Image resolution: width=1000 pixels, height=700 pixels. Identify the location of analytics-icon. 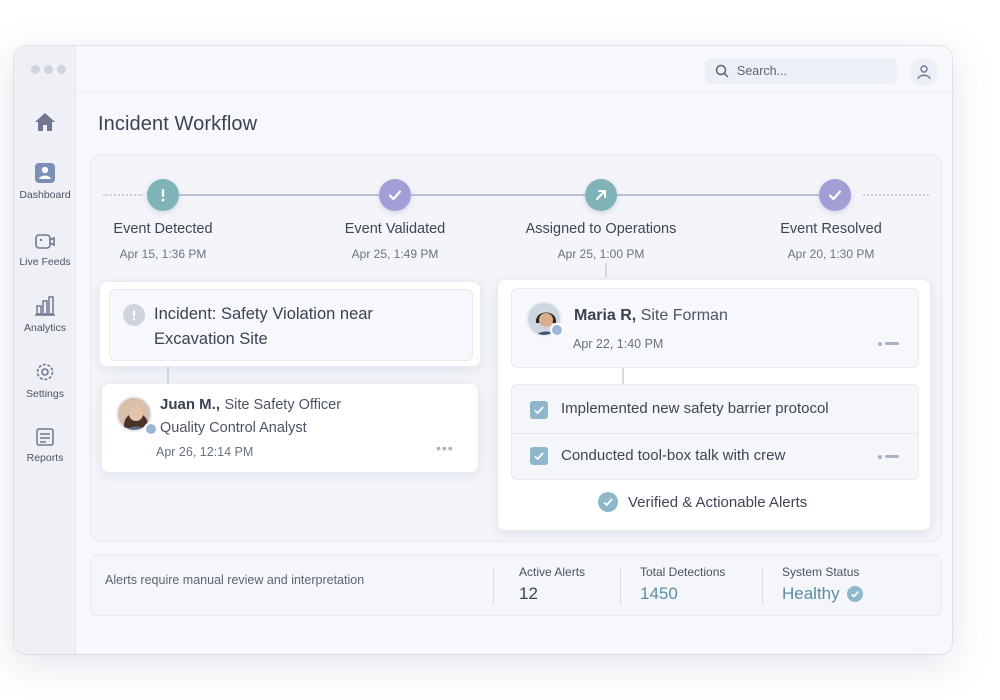
(45, 306).